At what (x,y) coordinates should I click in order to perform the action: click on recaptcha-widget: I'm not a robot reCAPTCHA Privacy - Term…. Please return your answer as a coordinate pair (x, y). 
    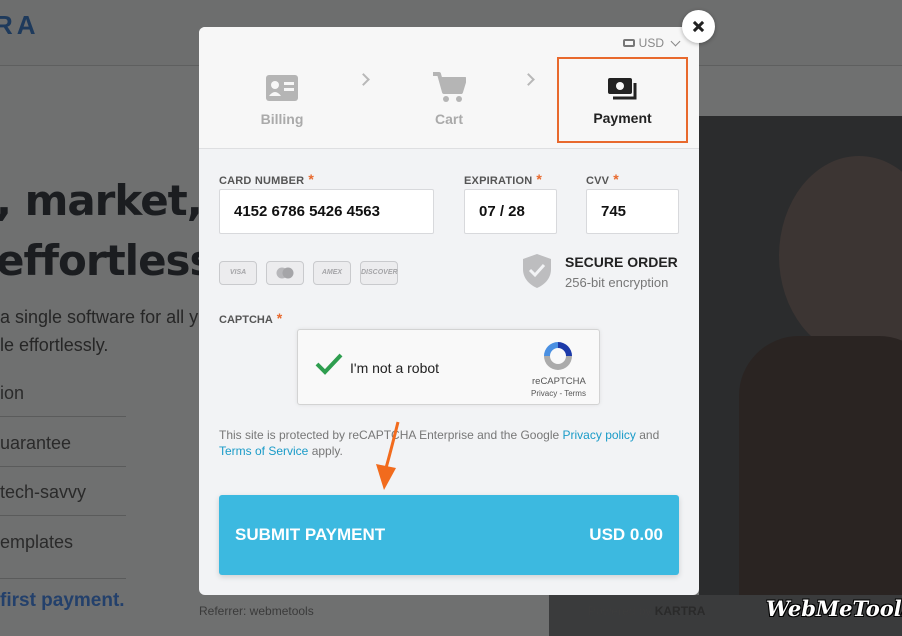
    Looking at the image, I should click on (448, 367).